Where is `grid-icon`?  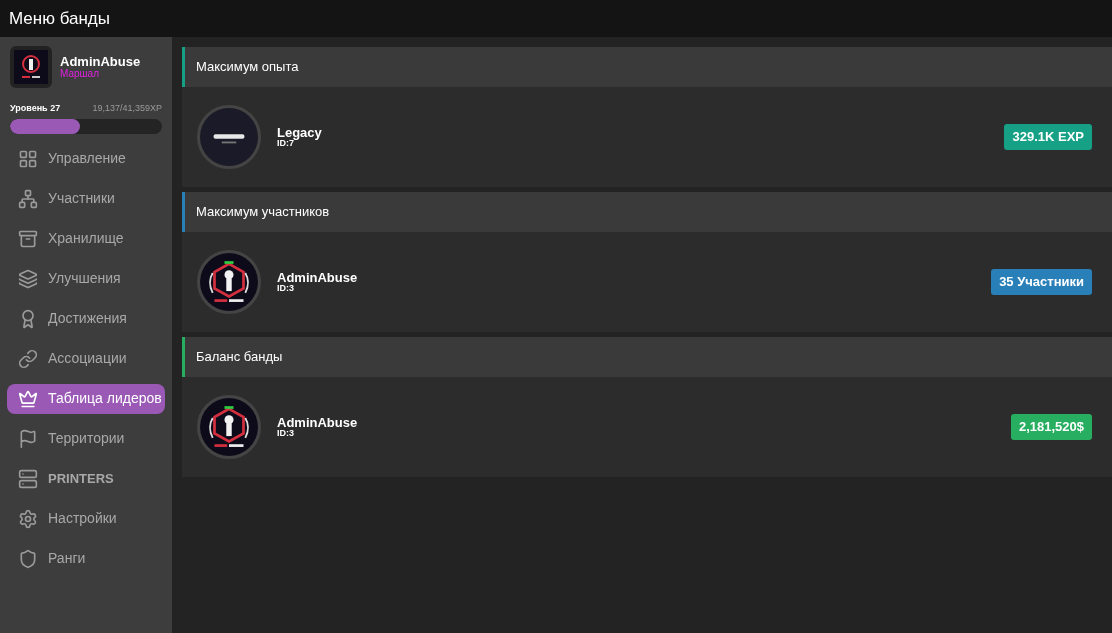 grid-icon is located at coordinates (28, 158).